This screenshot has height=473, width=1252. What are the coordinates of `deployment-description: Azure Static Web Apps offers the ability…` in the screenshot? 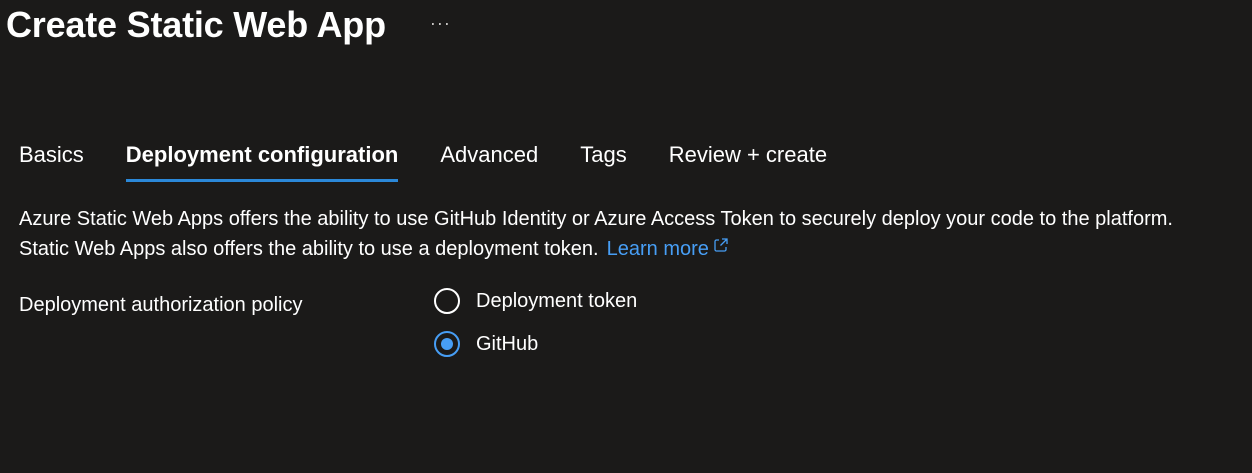 It's located at (599, 234).